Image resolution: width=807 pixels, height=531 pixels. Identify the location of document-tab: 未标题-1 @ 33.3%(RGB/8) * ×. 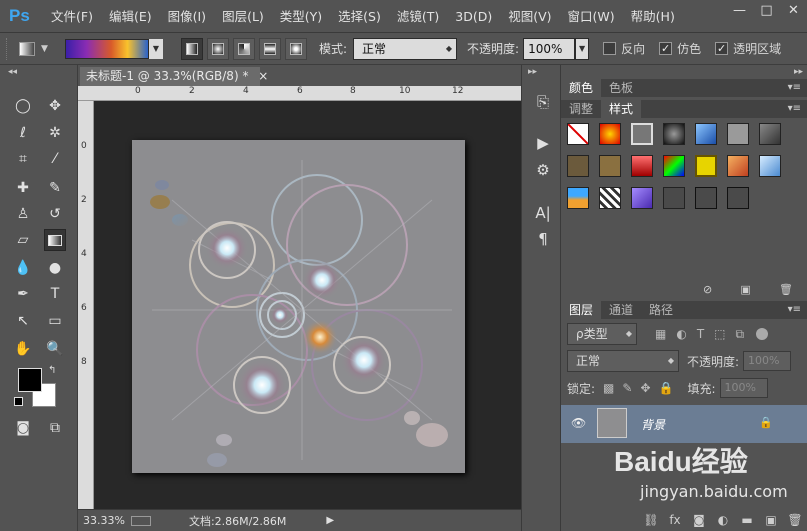
(174, 76).